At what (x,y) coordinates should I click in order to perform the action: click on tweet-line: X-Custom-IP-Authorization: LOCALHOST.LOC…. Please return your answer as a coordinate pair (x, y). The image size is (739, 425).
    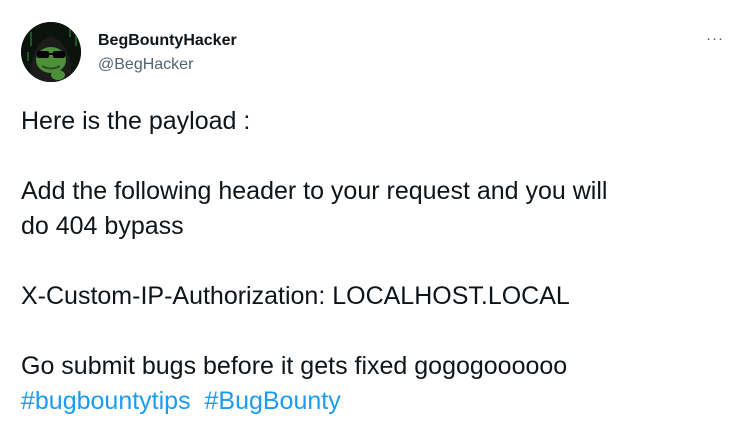
    Looking at the image, I should click on (295, 296).